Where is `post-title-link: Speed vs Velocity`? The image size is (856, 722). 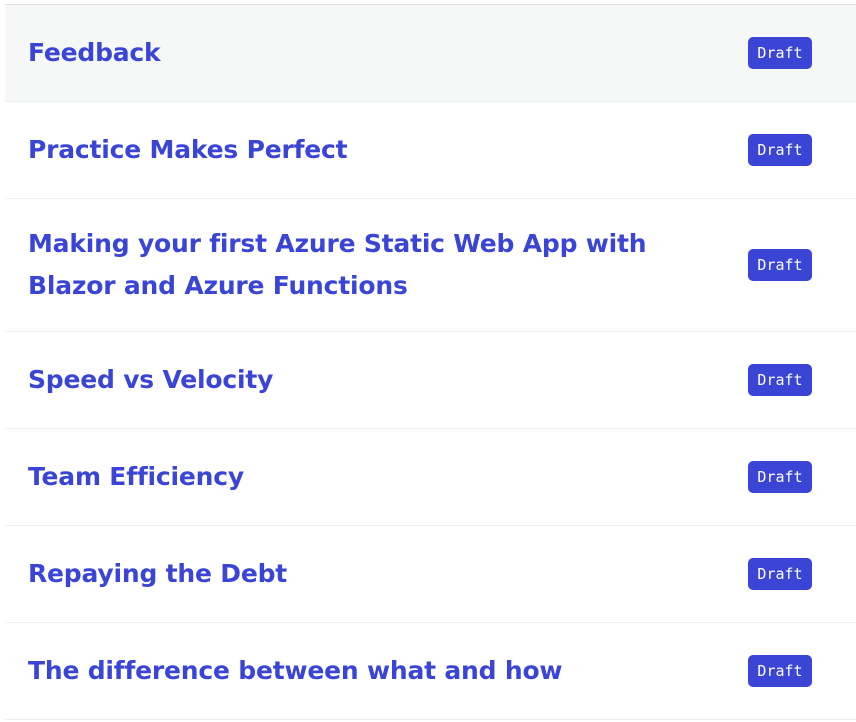 post-title-link: Speed vs Velocity is located at coordinates (388, 380).